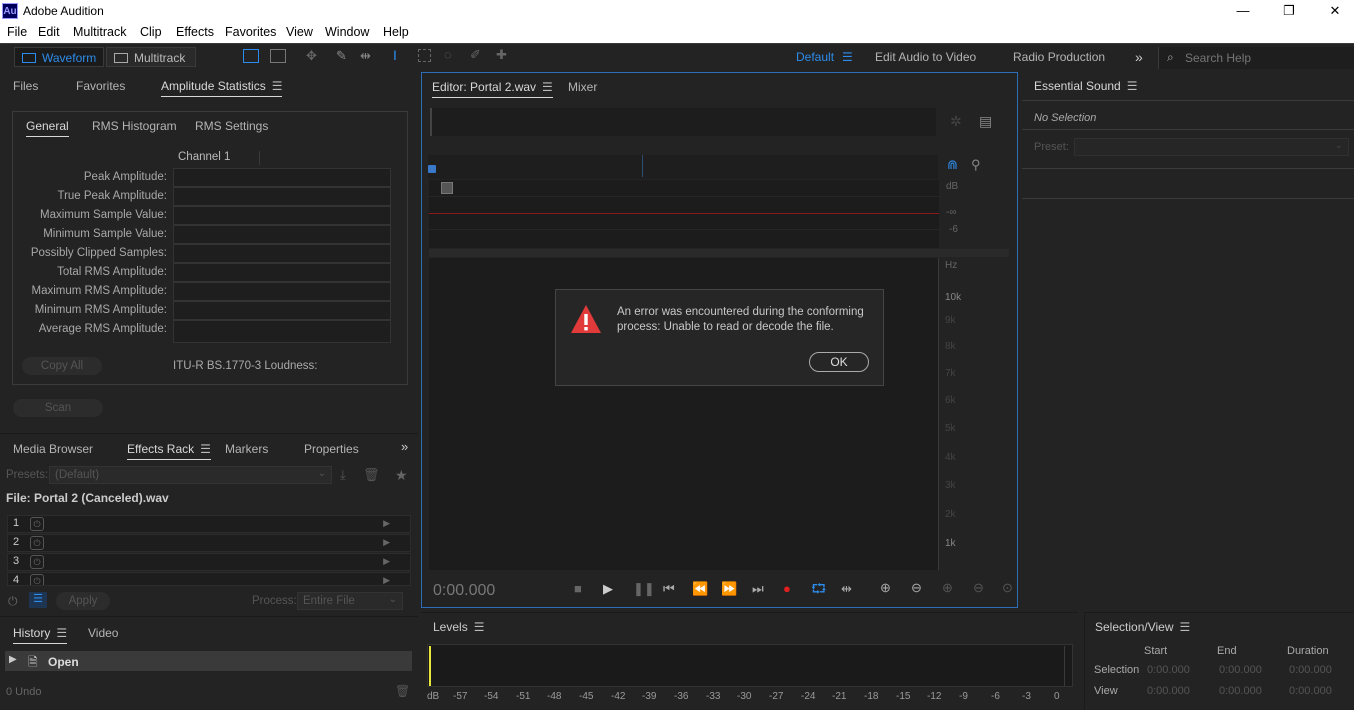 Image resolution: width=1354 pixels, height=710 pixels. Describe the element at coordinates (885, 588) in the screenshot. I see `zoom-in-amplitude-icon: ⊕` at that location.